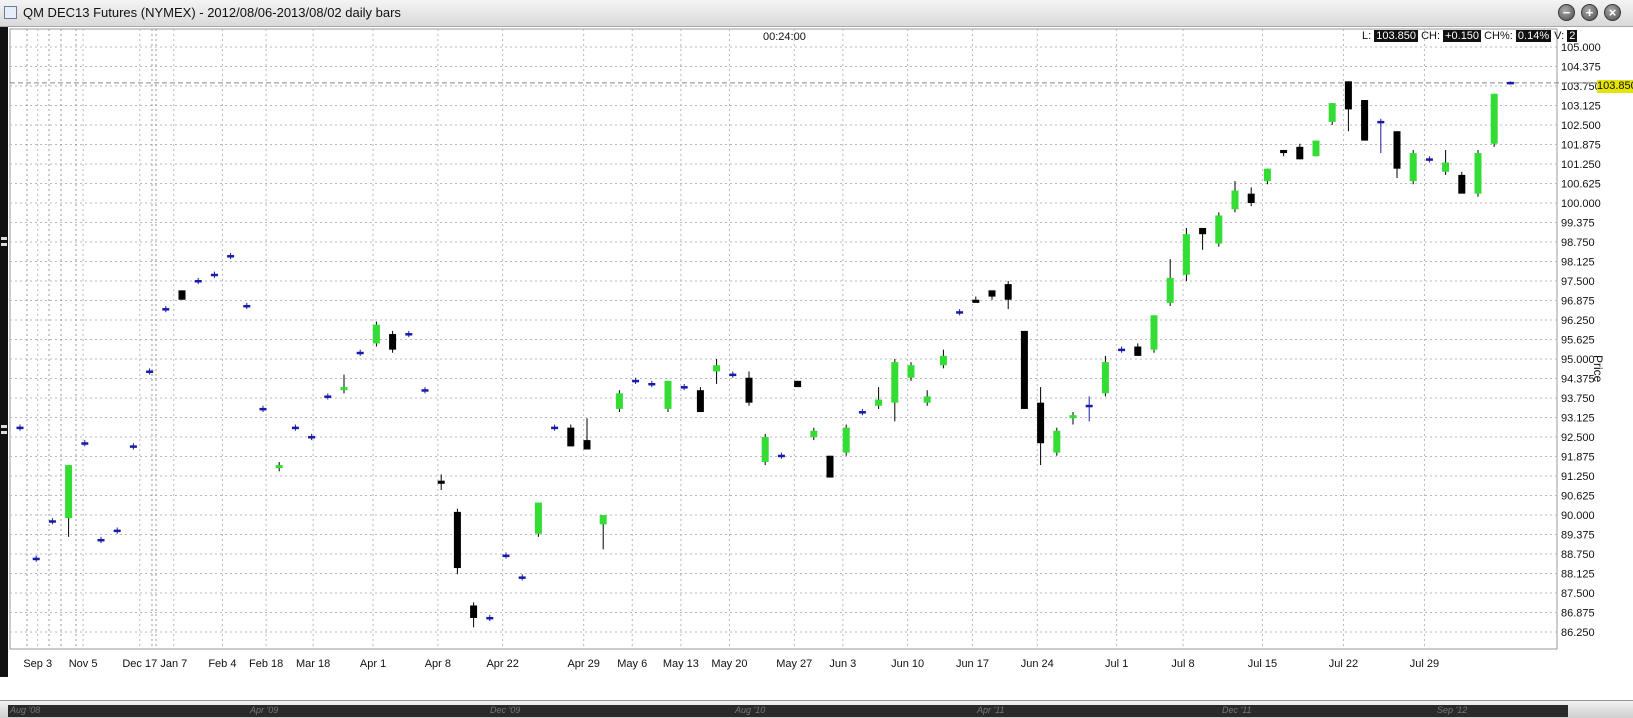  I want to click on y-tick-label: 88.125, so click(1578, 575).